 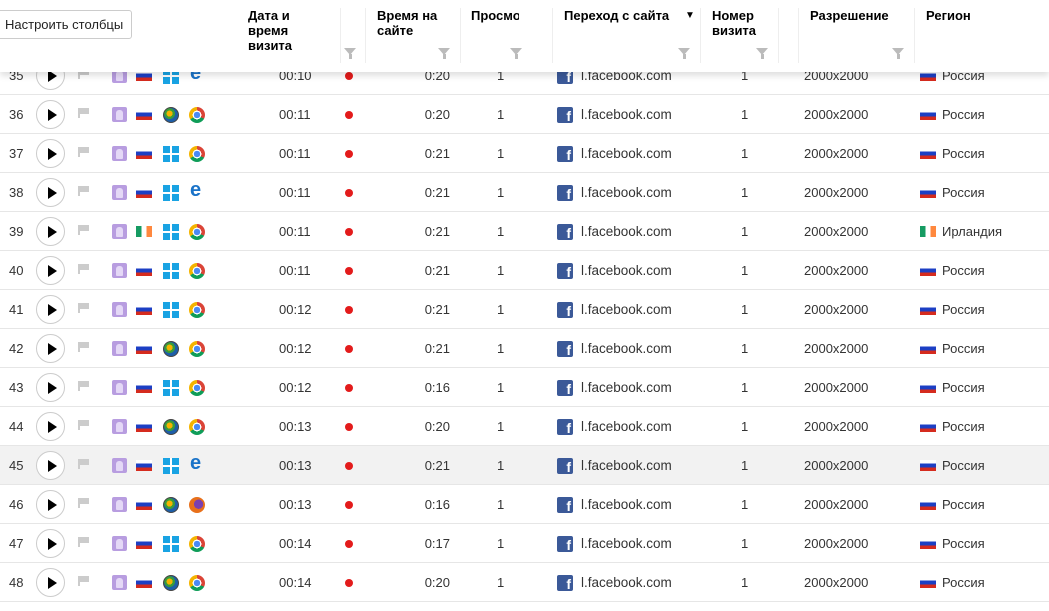 I want to click on visit-time: 00:11, so click(x=295, y=270).